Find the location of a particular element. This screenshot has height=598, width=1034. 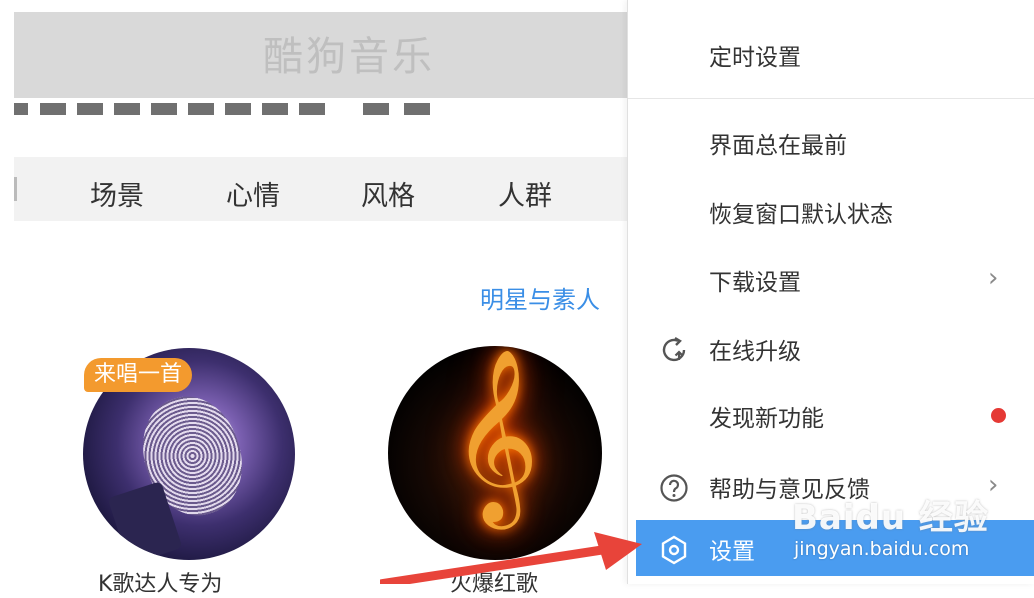

app-title: 酷狗音乐 is located at coordinates (349, 57).